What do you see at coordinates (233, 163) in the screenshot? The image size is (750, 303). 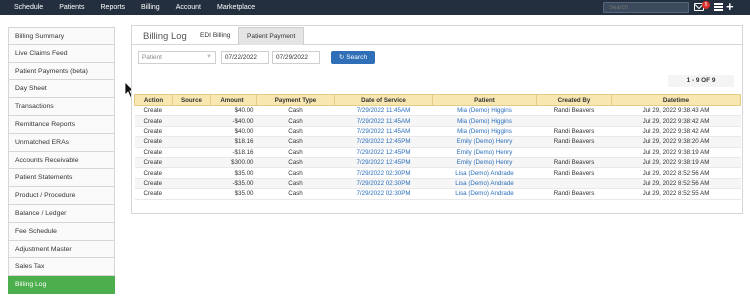 I see `cell-amount: $300.00` at bounding box center [233, 163].